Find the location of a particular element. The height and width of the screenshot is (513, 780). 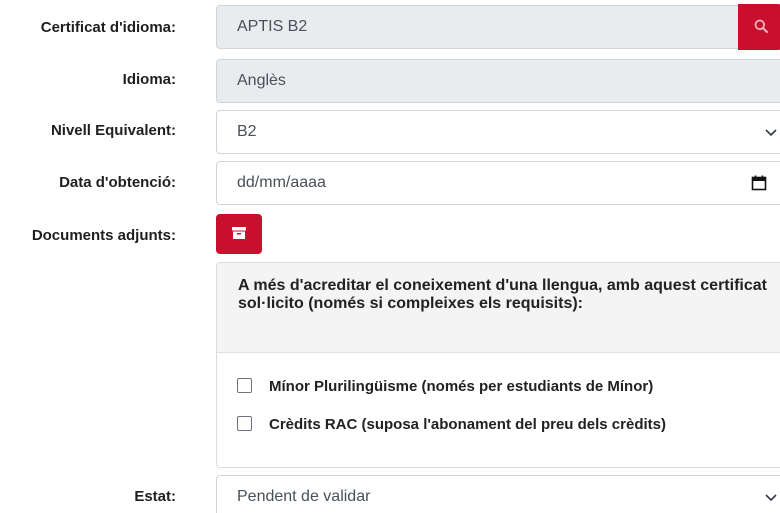

language-label: Idioma: is located at coordinates (149, 79).